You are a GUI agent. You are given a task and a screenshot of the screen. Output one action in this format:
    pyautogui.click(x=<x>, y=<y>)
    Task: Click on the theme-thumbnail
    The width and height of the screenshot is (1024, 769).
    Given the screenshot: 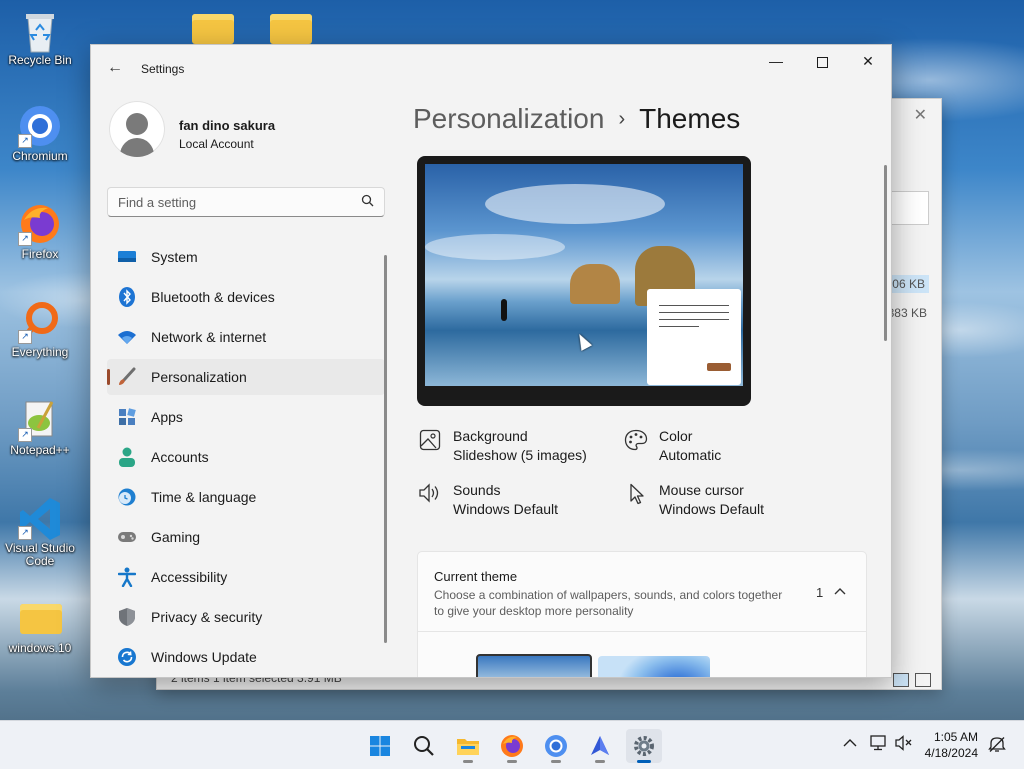 What is the action you would take?
    pyautogui.click(x=654, y=666)
    